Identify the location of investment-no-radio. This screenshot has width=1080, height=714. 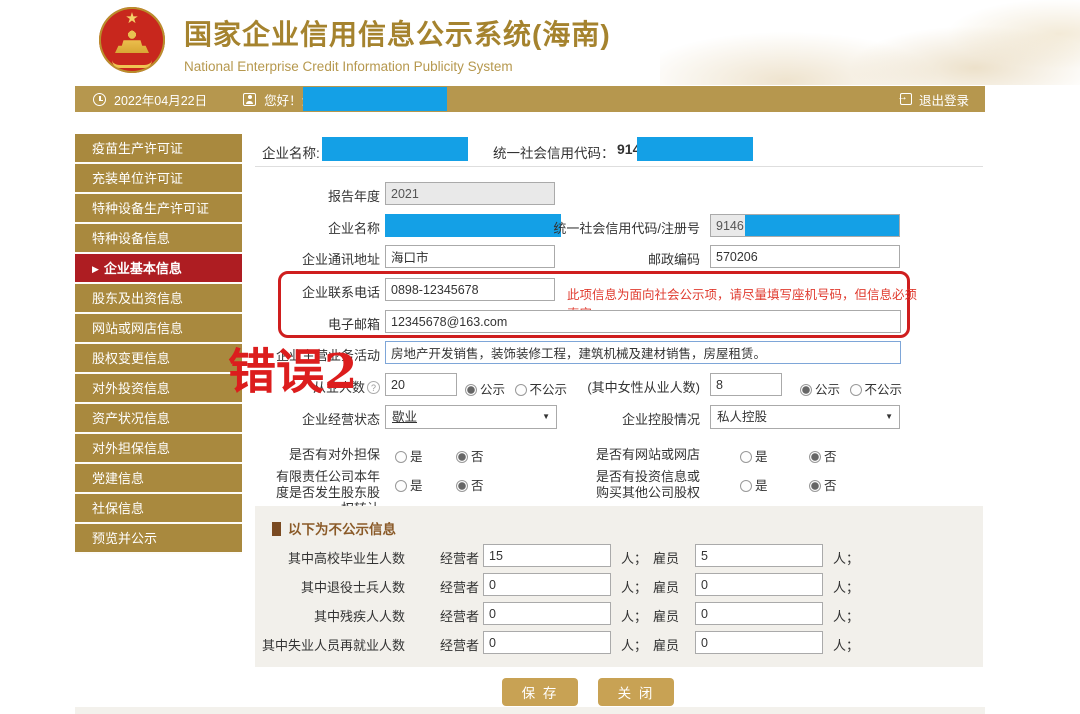
(815, 486).